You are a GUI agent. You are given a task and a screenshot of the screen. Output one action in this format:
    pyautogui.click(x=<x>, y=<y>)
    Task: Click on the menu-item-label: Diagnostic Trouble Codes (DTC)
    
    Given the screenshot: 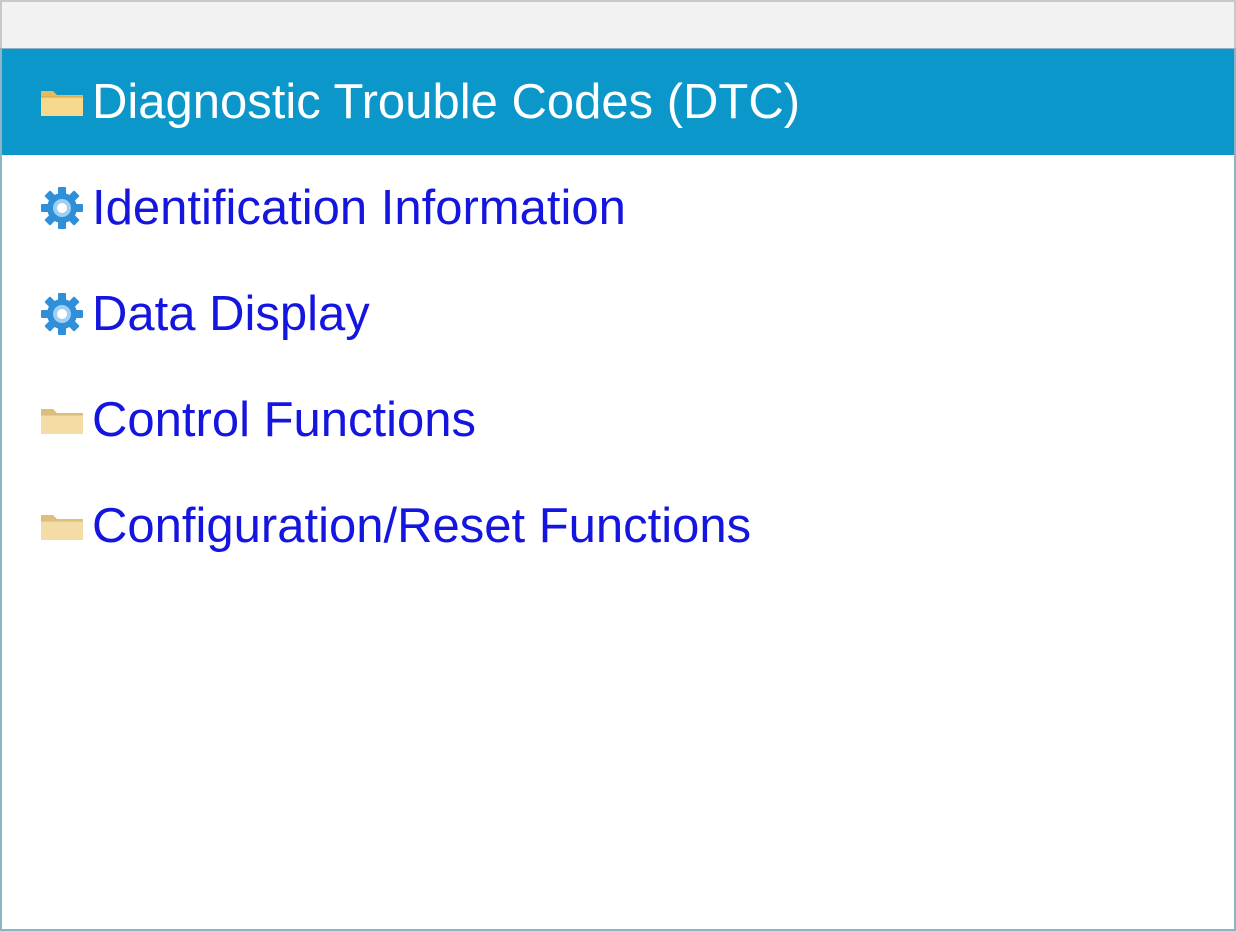 What is the action you would take?
    pyautogui.click(x=446, y=102)
    